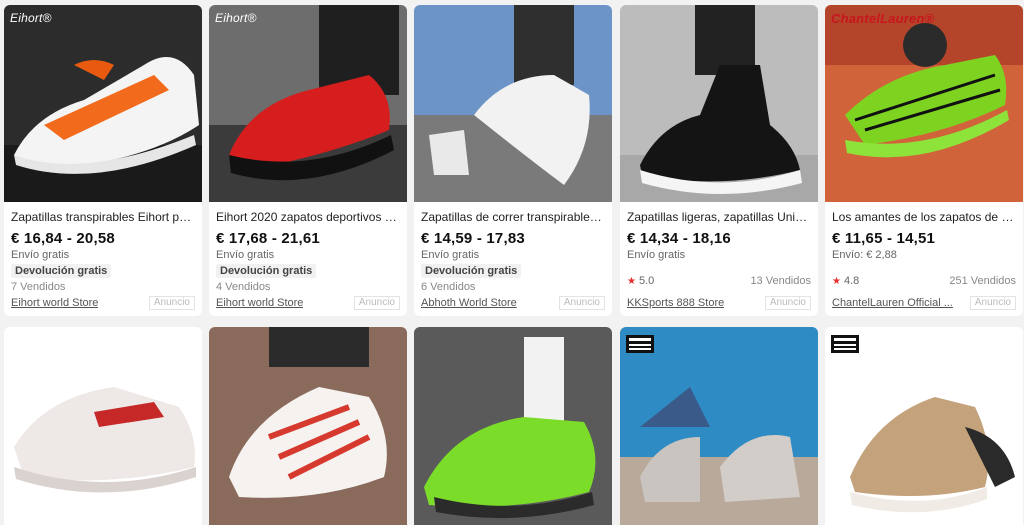  Describe the element at coordinates (679, 238) in the screenshot. I see `product-price: € 14,34 - 18,16` at that location.